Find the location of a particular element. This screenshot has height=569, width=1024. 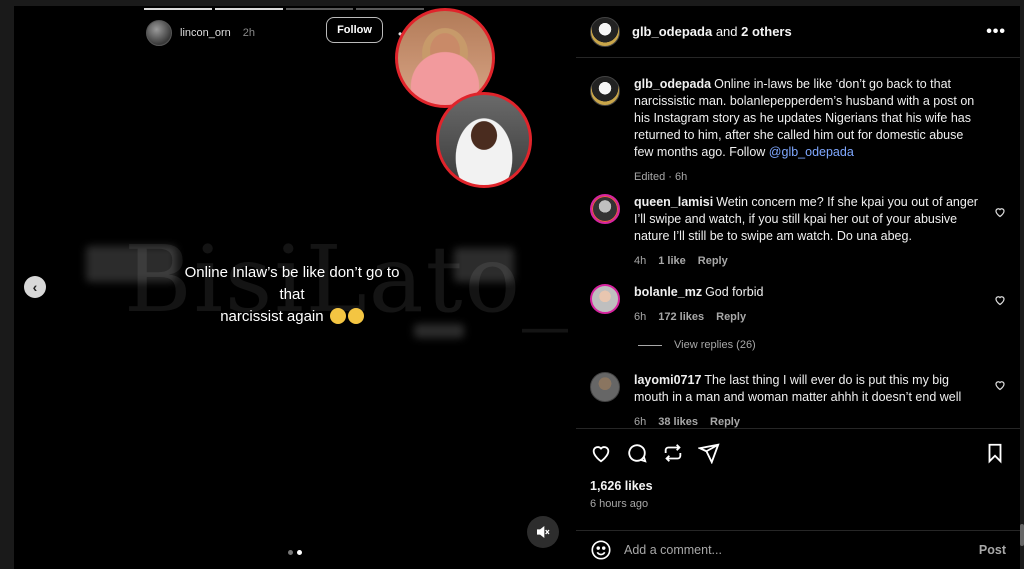

view-replies-button: View replies (26) is located at coordinates (697, 345).